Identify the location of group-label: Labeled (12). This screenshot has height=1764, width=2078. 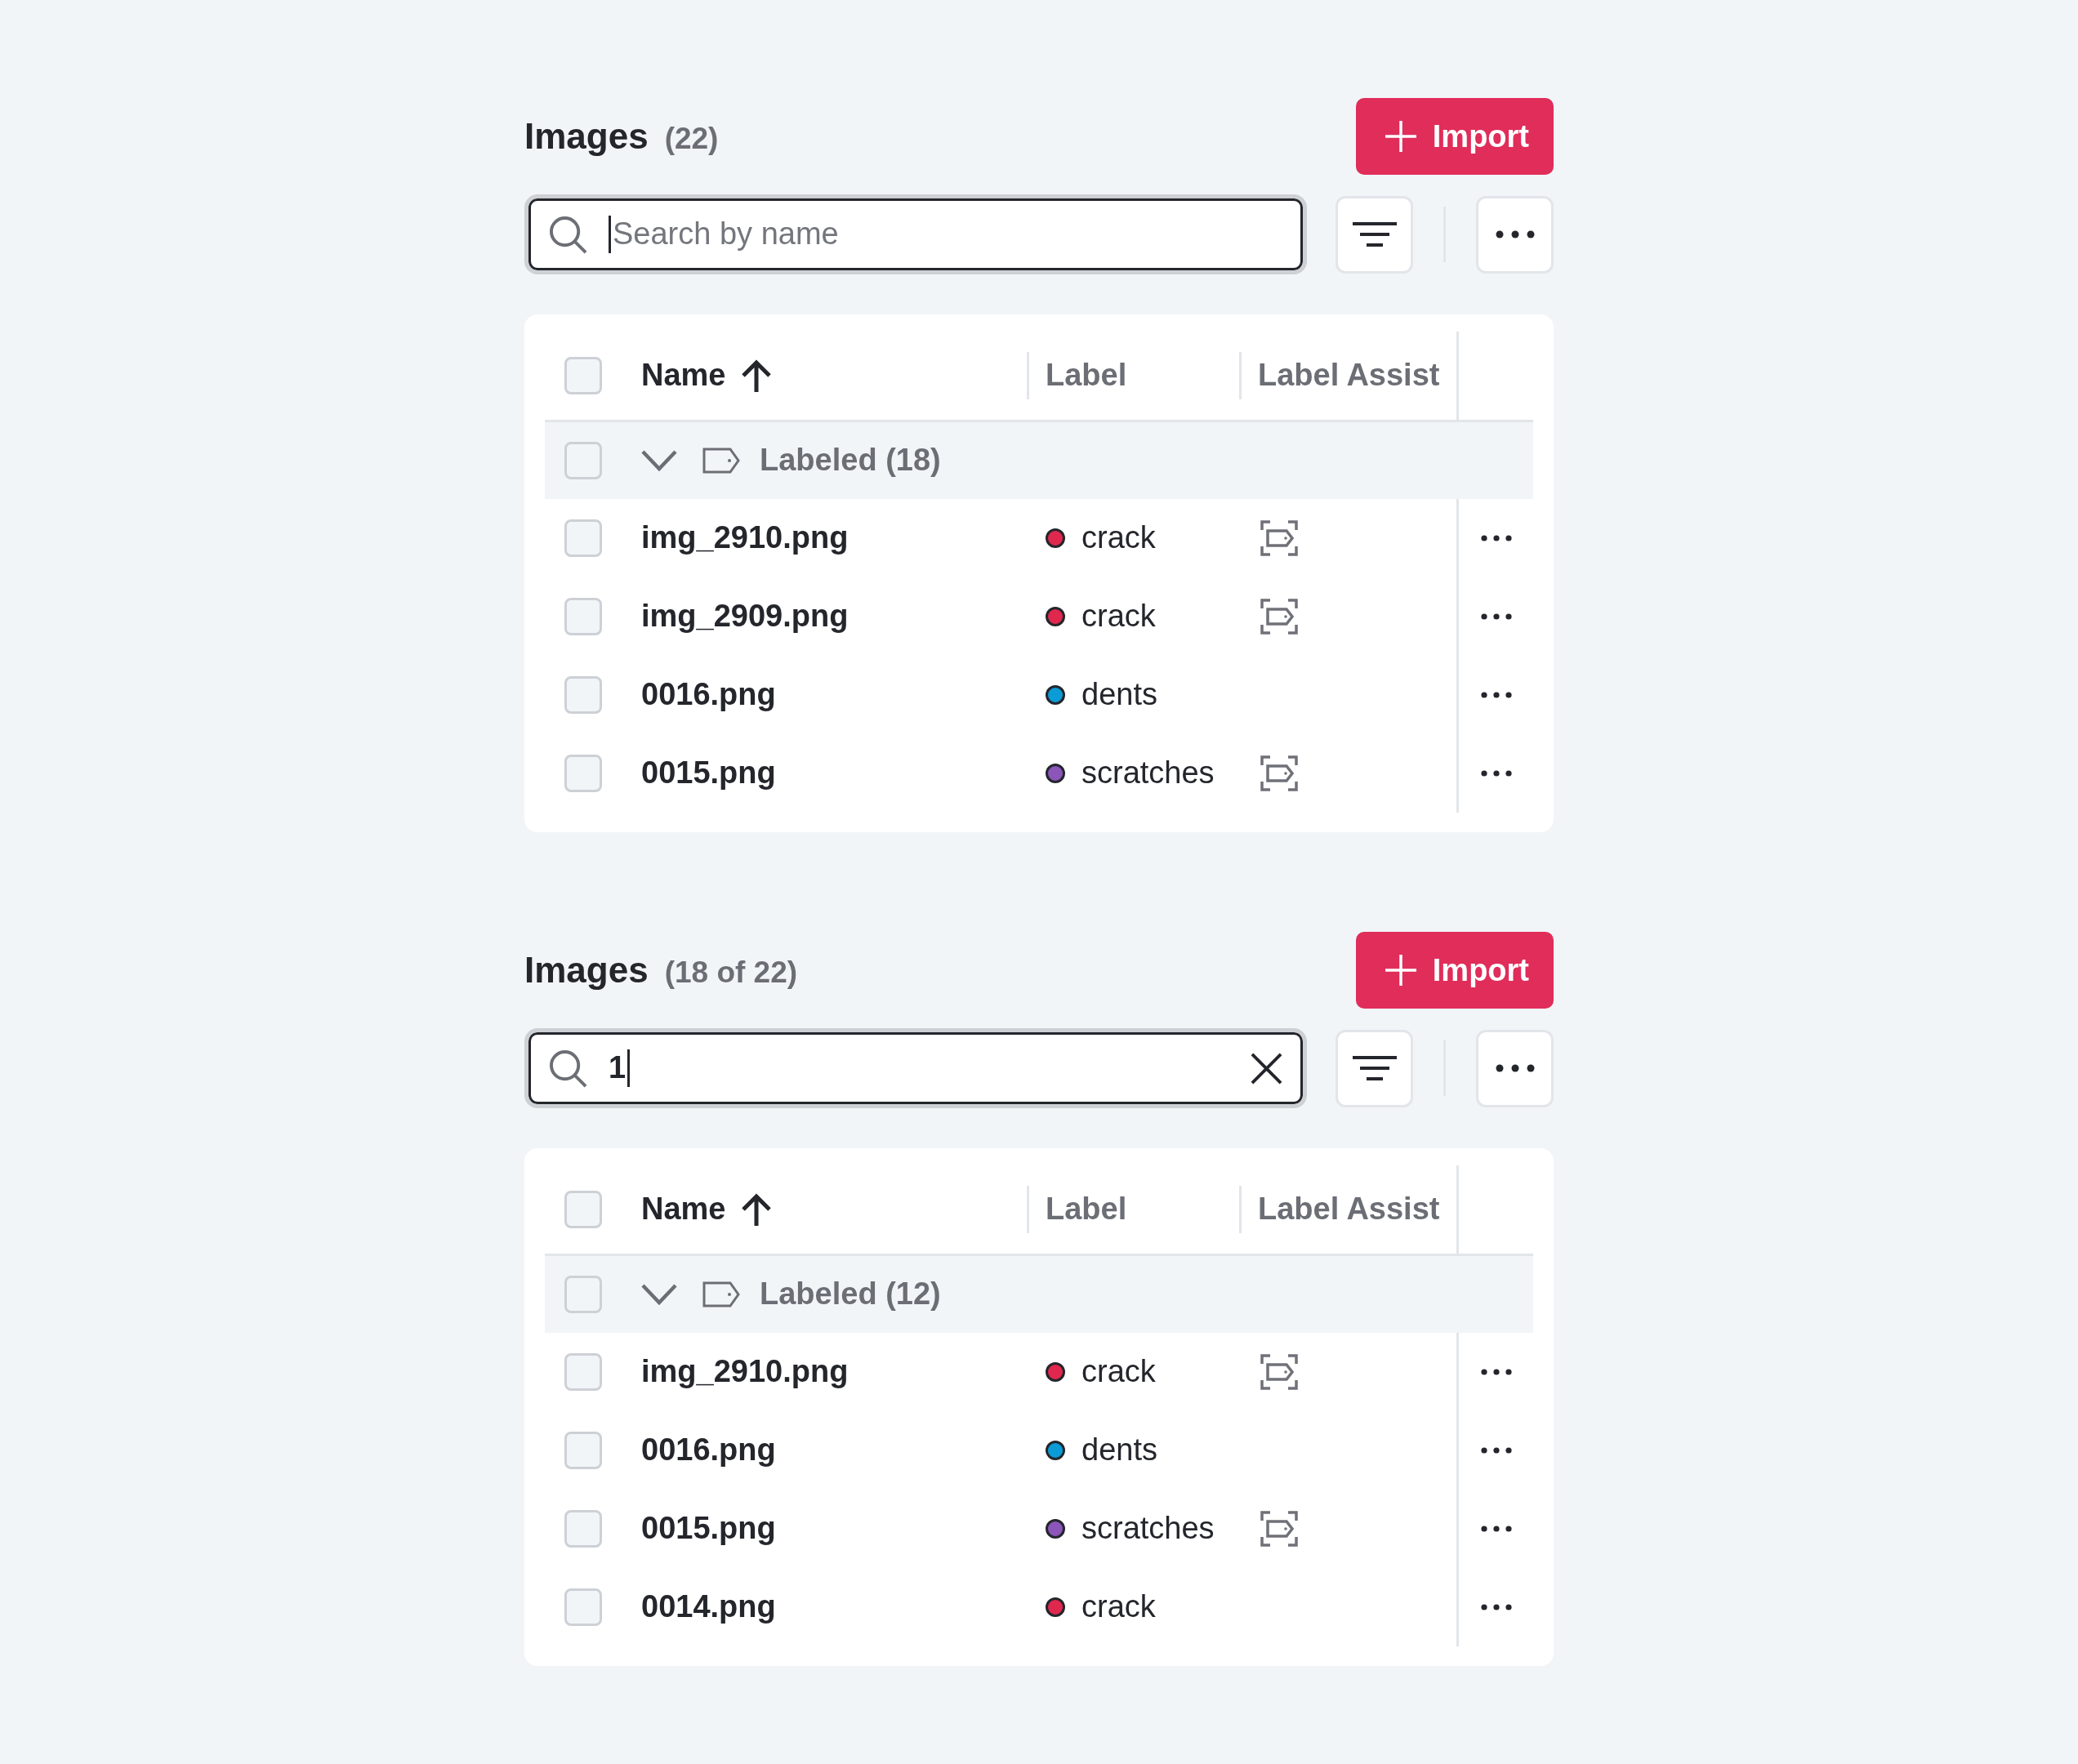
(850, 1294).